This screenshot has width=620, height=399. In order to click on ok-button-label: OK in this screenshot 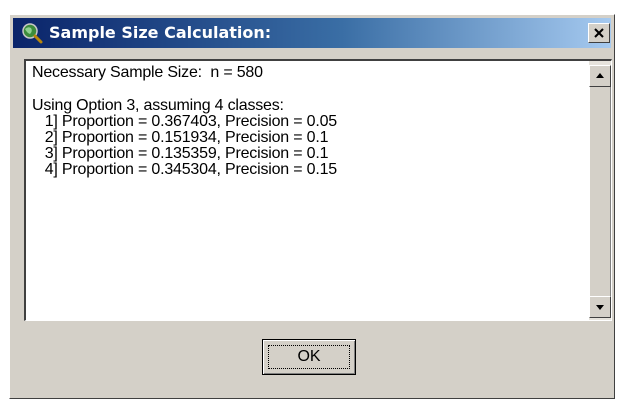, I will do `click(309, 356)`.